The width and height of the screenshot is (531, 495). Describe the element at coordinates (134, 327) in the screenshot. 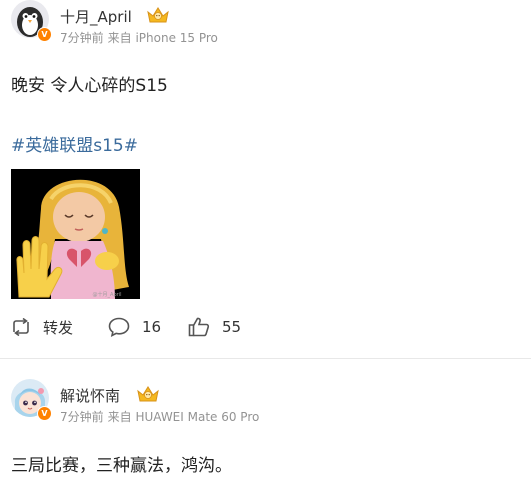

I see `comment-button: 16` at that location.